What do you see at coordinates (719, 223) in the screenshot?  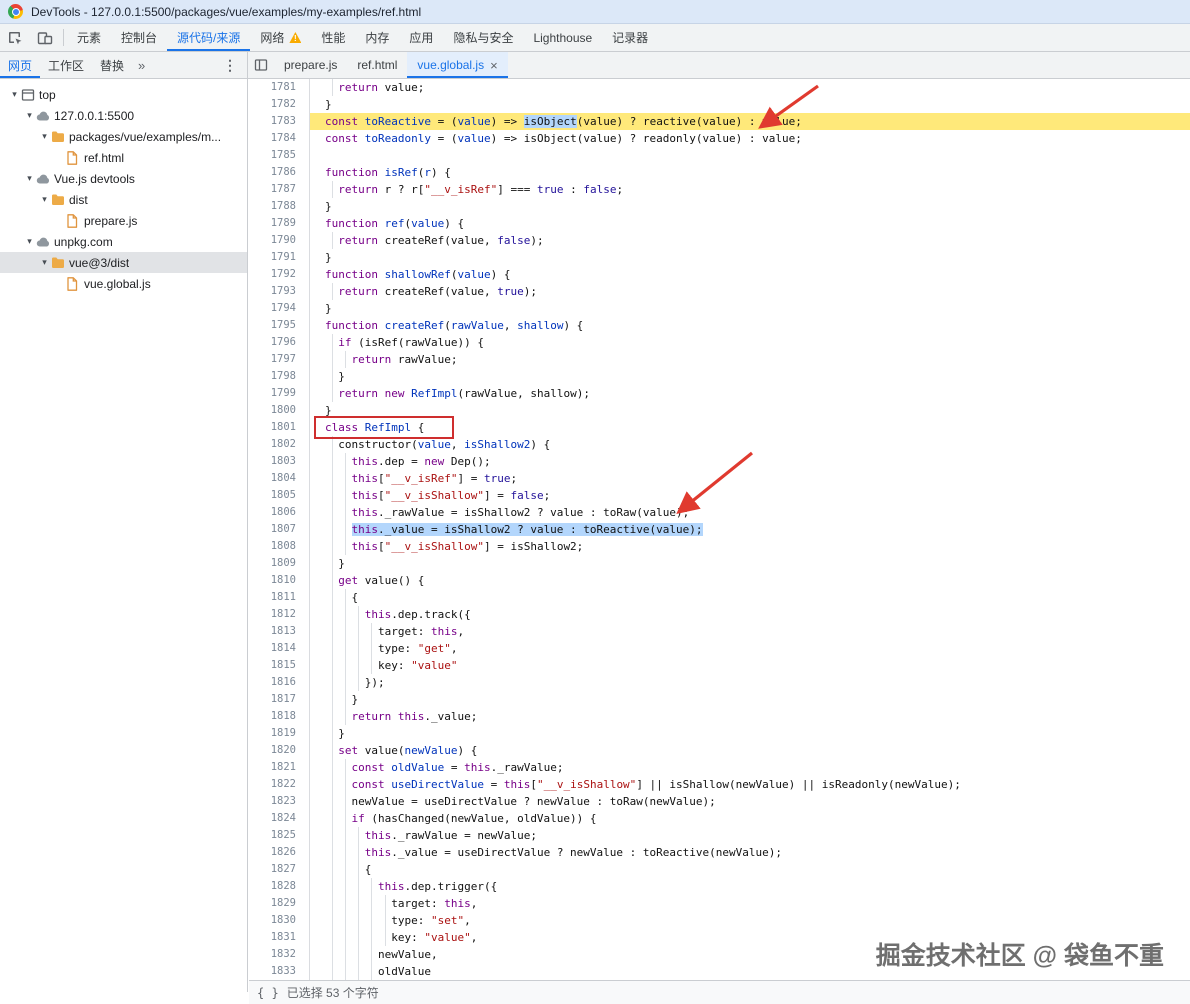 I see `code-line: 1789 function ref(value) {` at bounding box center [719, 223].